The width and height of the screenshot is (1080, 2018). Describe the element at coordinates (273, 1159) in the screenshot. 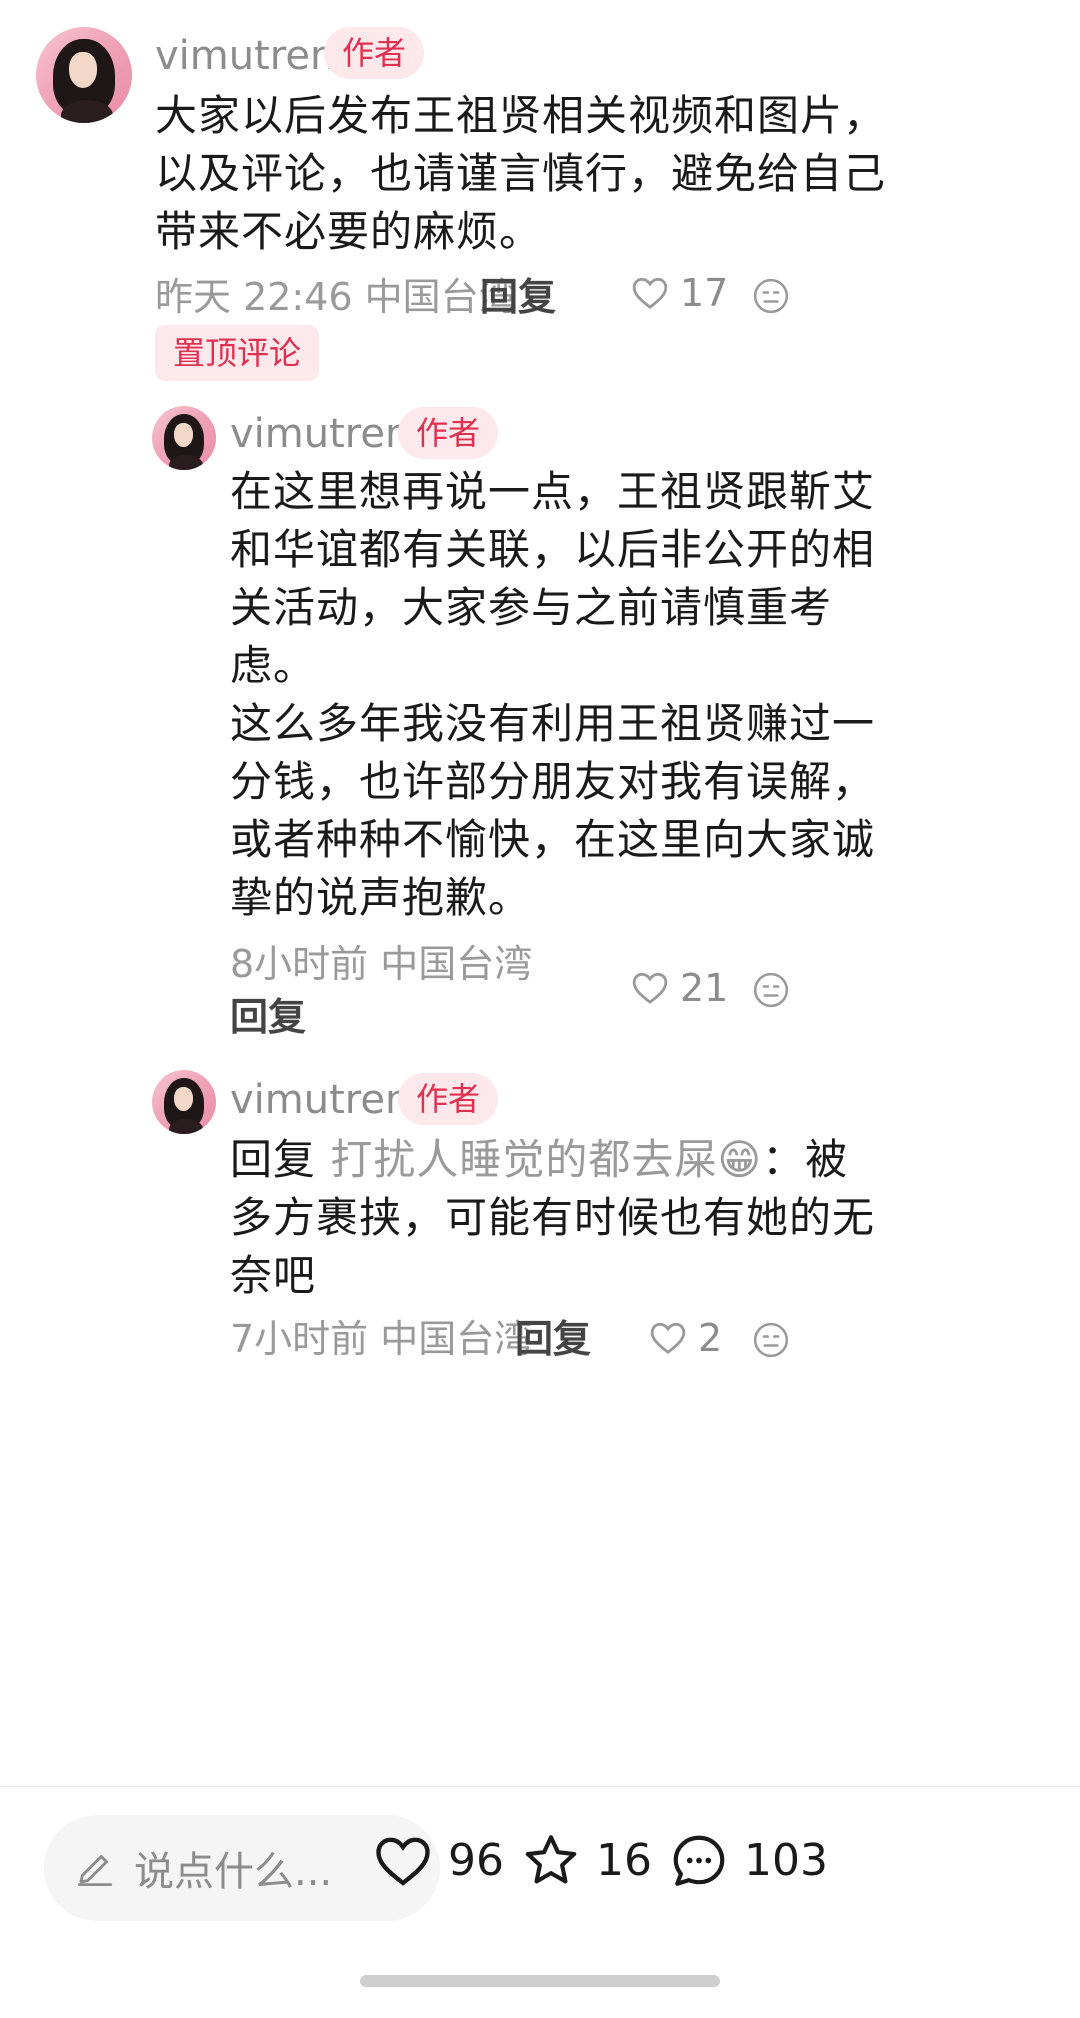

I see `reply-prefix: 回复` at that location.